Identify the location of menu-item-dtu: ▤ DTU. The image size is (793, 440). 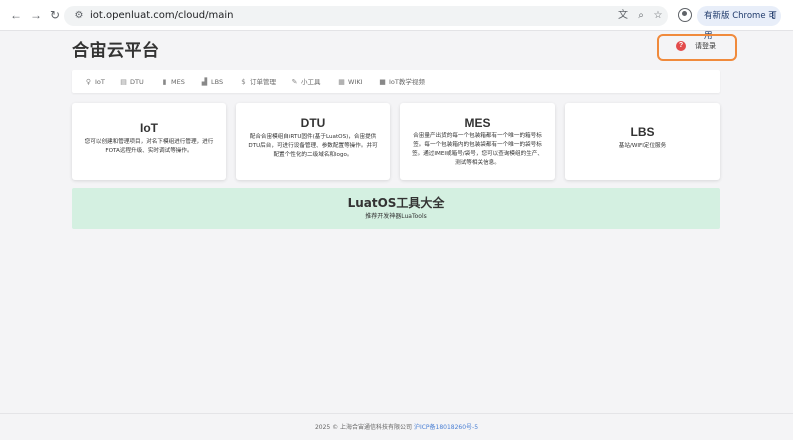
(131, 82).